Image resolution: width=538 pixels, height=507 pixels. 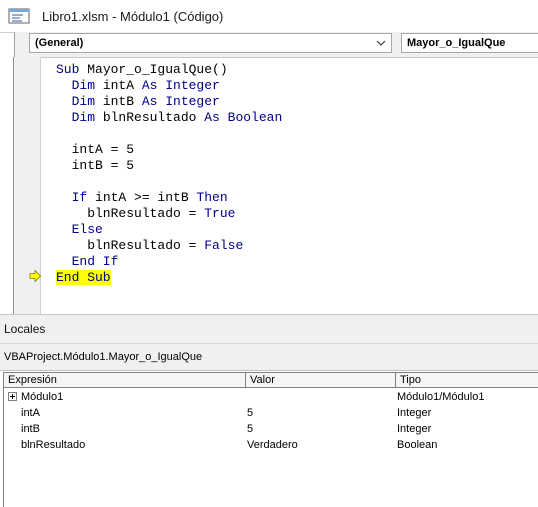 What do you see at coordinates (212, 197) in the screenshot?
I see `code-keyword: Then` at bounding box center [212, 197].